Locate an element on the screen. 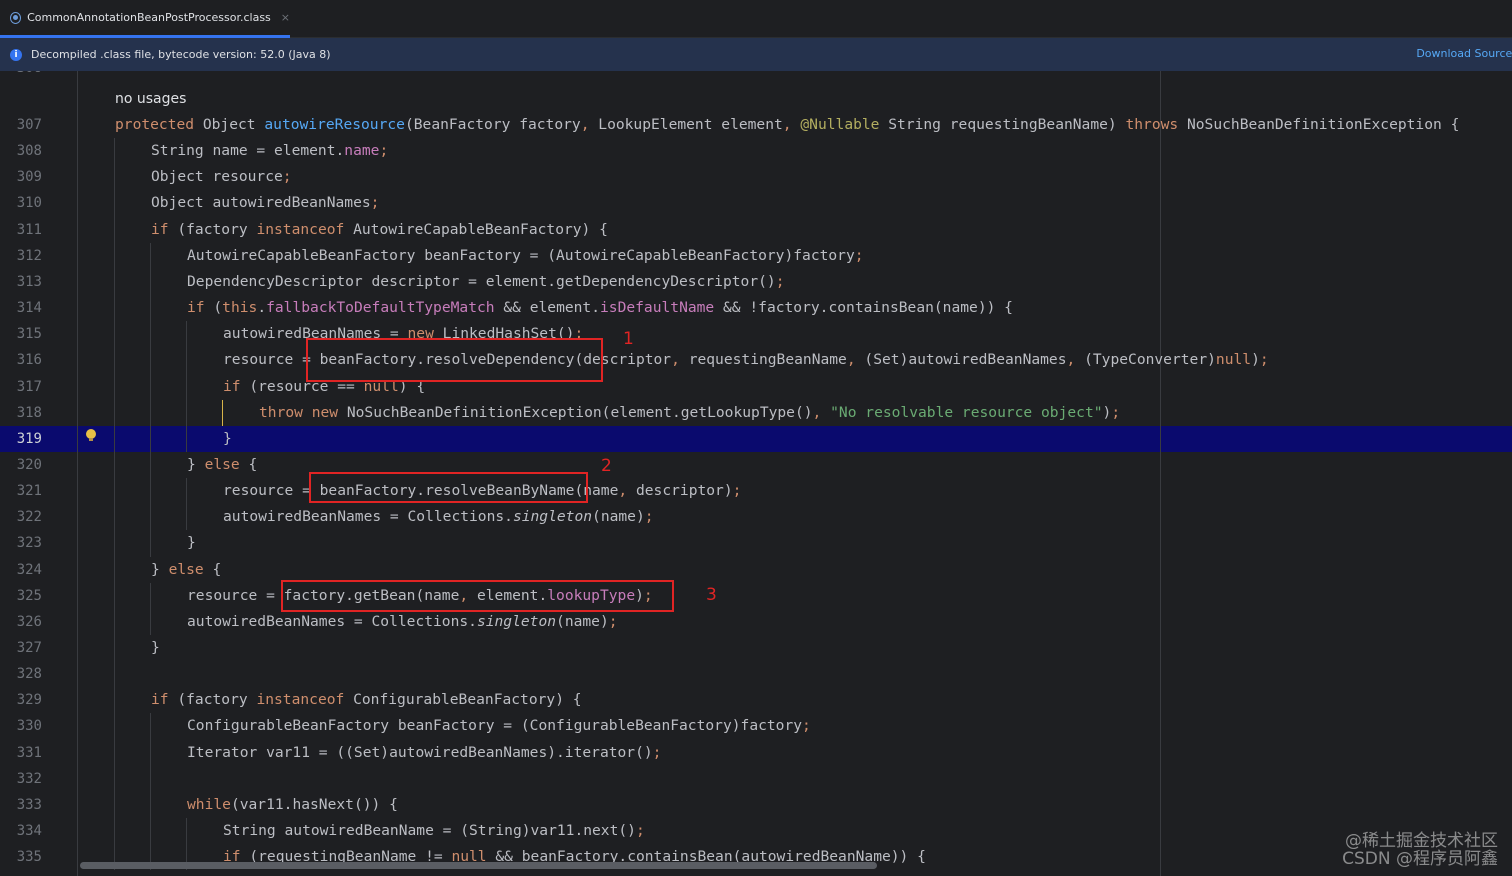 Image resolution: width=1512 pixels, height=876 pixels. line-number: 311 is located at coordinates (29, 229).